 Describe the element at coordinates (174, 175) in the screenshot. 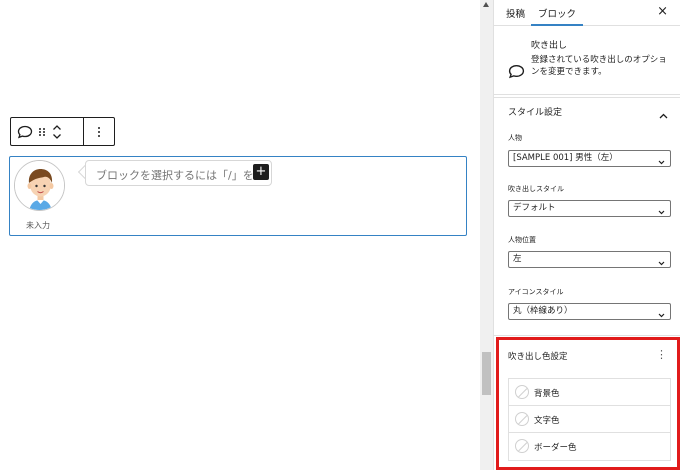

I see `bubble-placeholder: ブロックを選択するには「/」を入力` at that location.